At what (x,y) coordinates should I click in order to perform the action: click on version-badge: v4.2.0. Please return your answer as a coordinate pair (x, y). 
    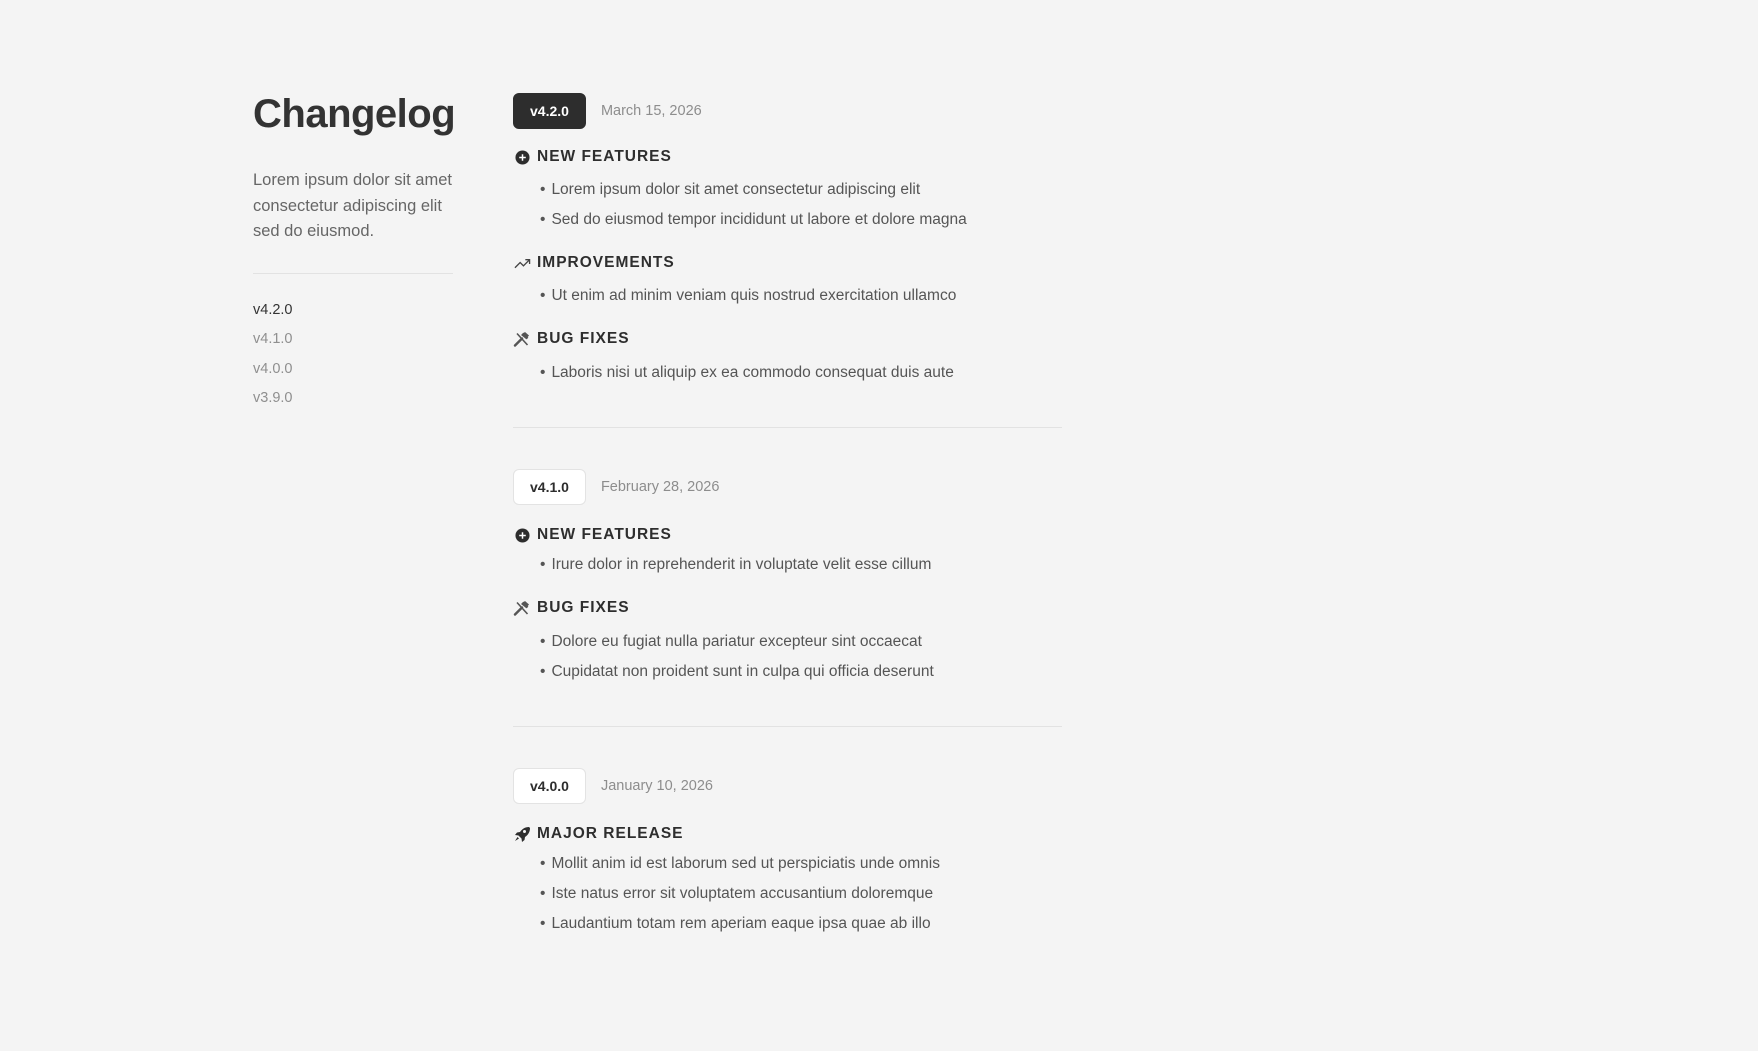
    Looking at the image, I should click on (549, 111).